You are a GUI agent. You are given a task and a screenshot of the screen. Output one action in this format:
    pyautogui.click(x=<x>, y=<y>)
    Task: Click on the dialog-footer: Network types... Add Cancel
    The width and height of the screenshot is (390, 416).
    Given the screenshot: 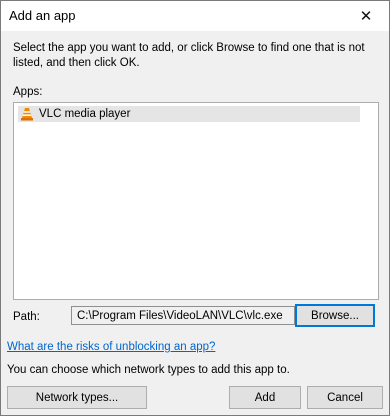 What is the action you would take?
    pyautogui.click(x=195, y=399)
    